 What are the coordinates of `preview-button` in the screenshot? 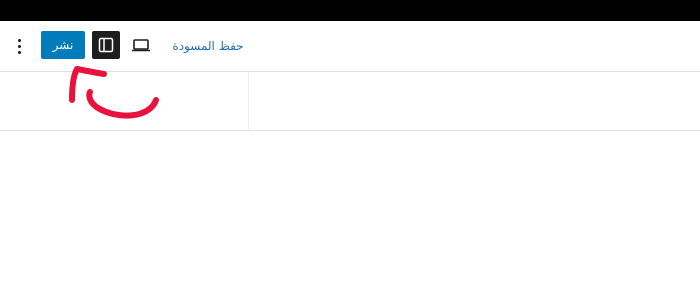 It's located at (141, 45).